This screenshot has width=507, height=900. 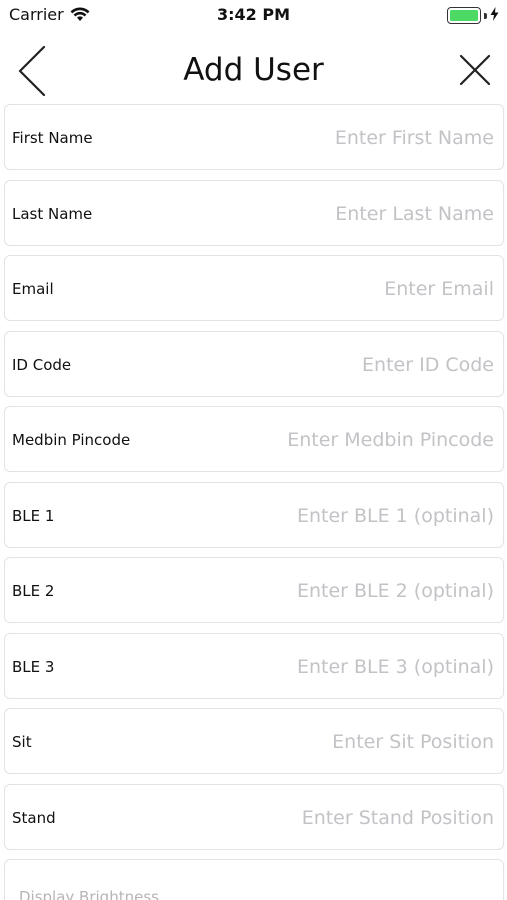 I want to click on form-row-stand: Stand, so click(x=254, y=816).